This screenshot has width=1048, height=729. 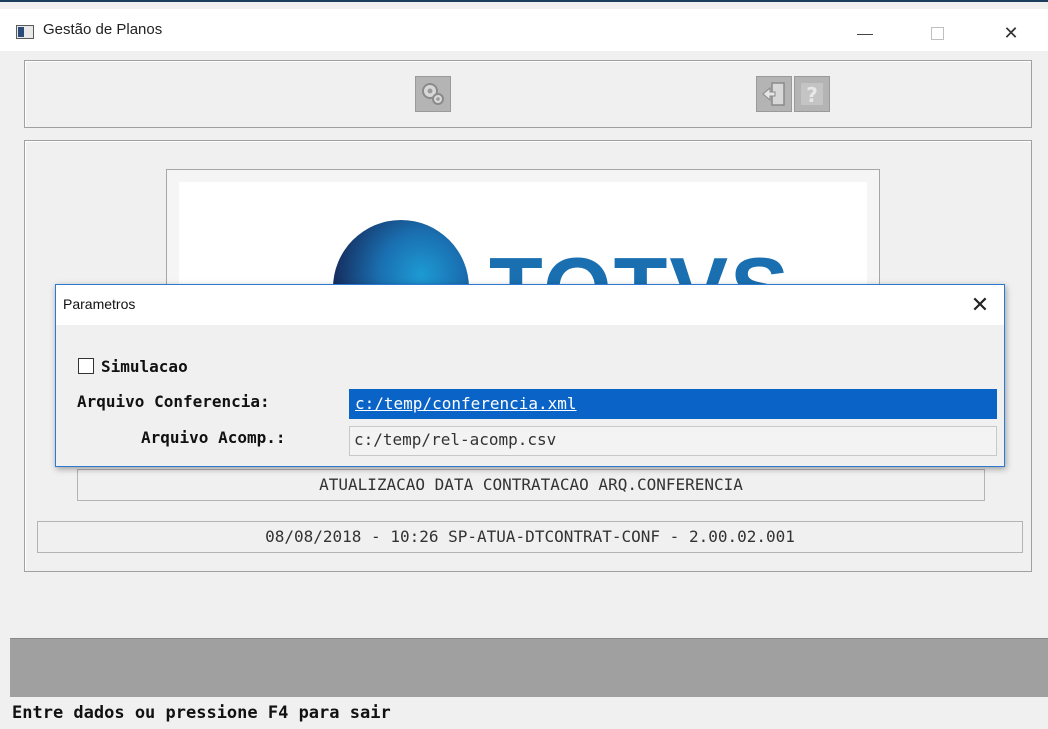 I want to click on exit-door-icon, so click(x=773, y=94).